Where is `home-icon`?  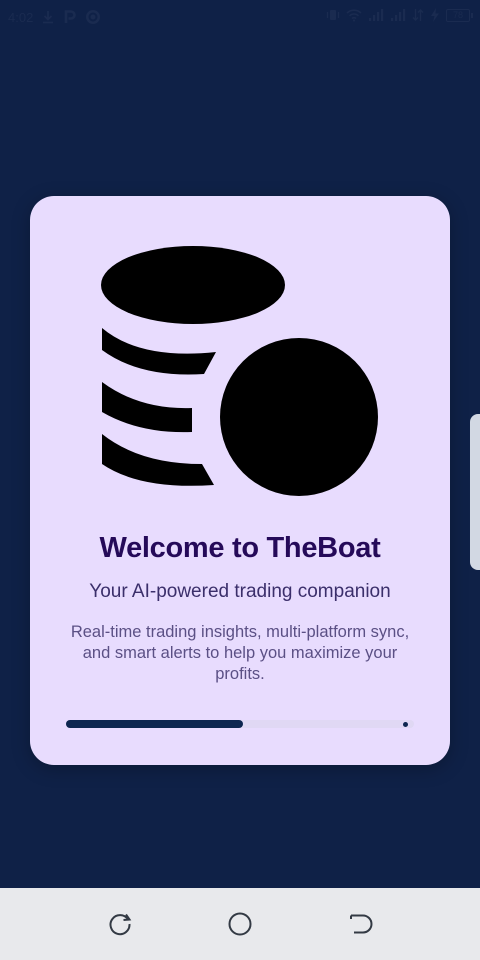
home-icon is located at coordinates (240, 924).